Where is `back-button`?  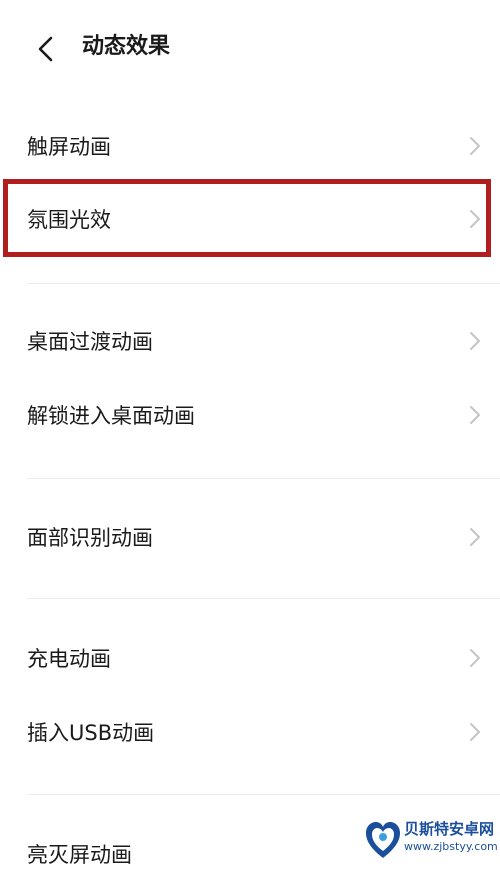
back-button is located at coordinates (45, 49).